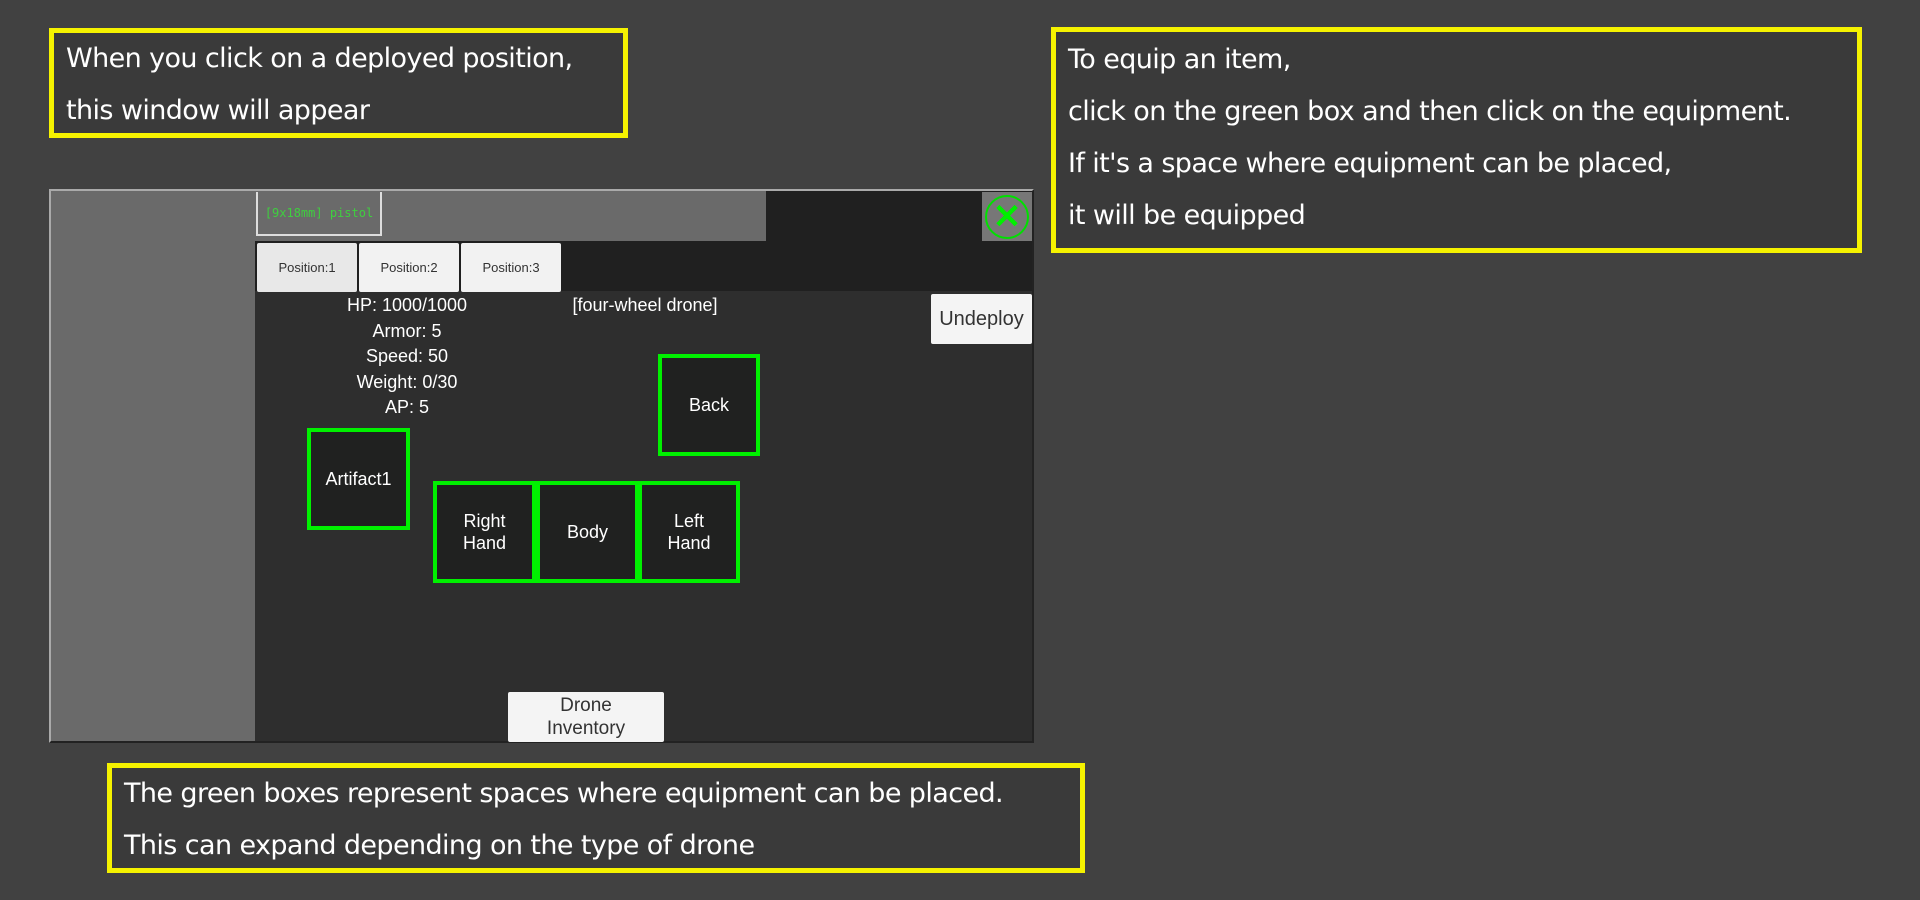 This screenshot has width=1920, height=900. I want to click on annotation-line: To equip an item,, so click(1179, 59).